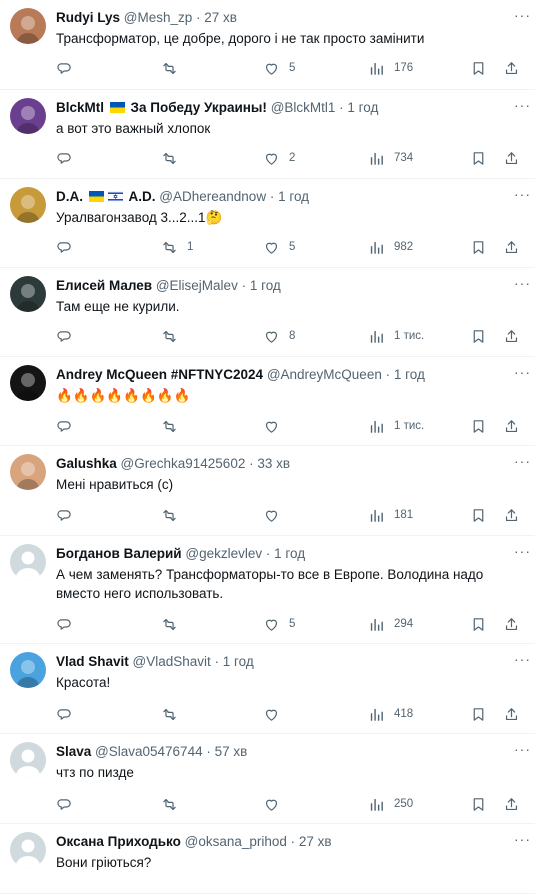  I want to click on author-handle: @gekzlevlev, so click(223, 553).